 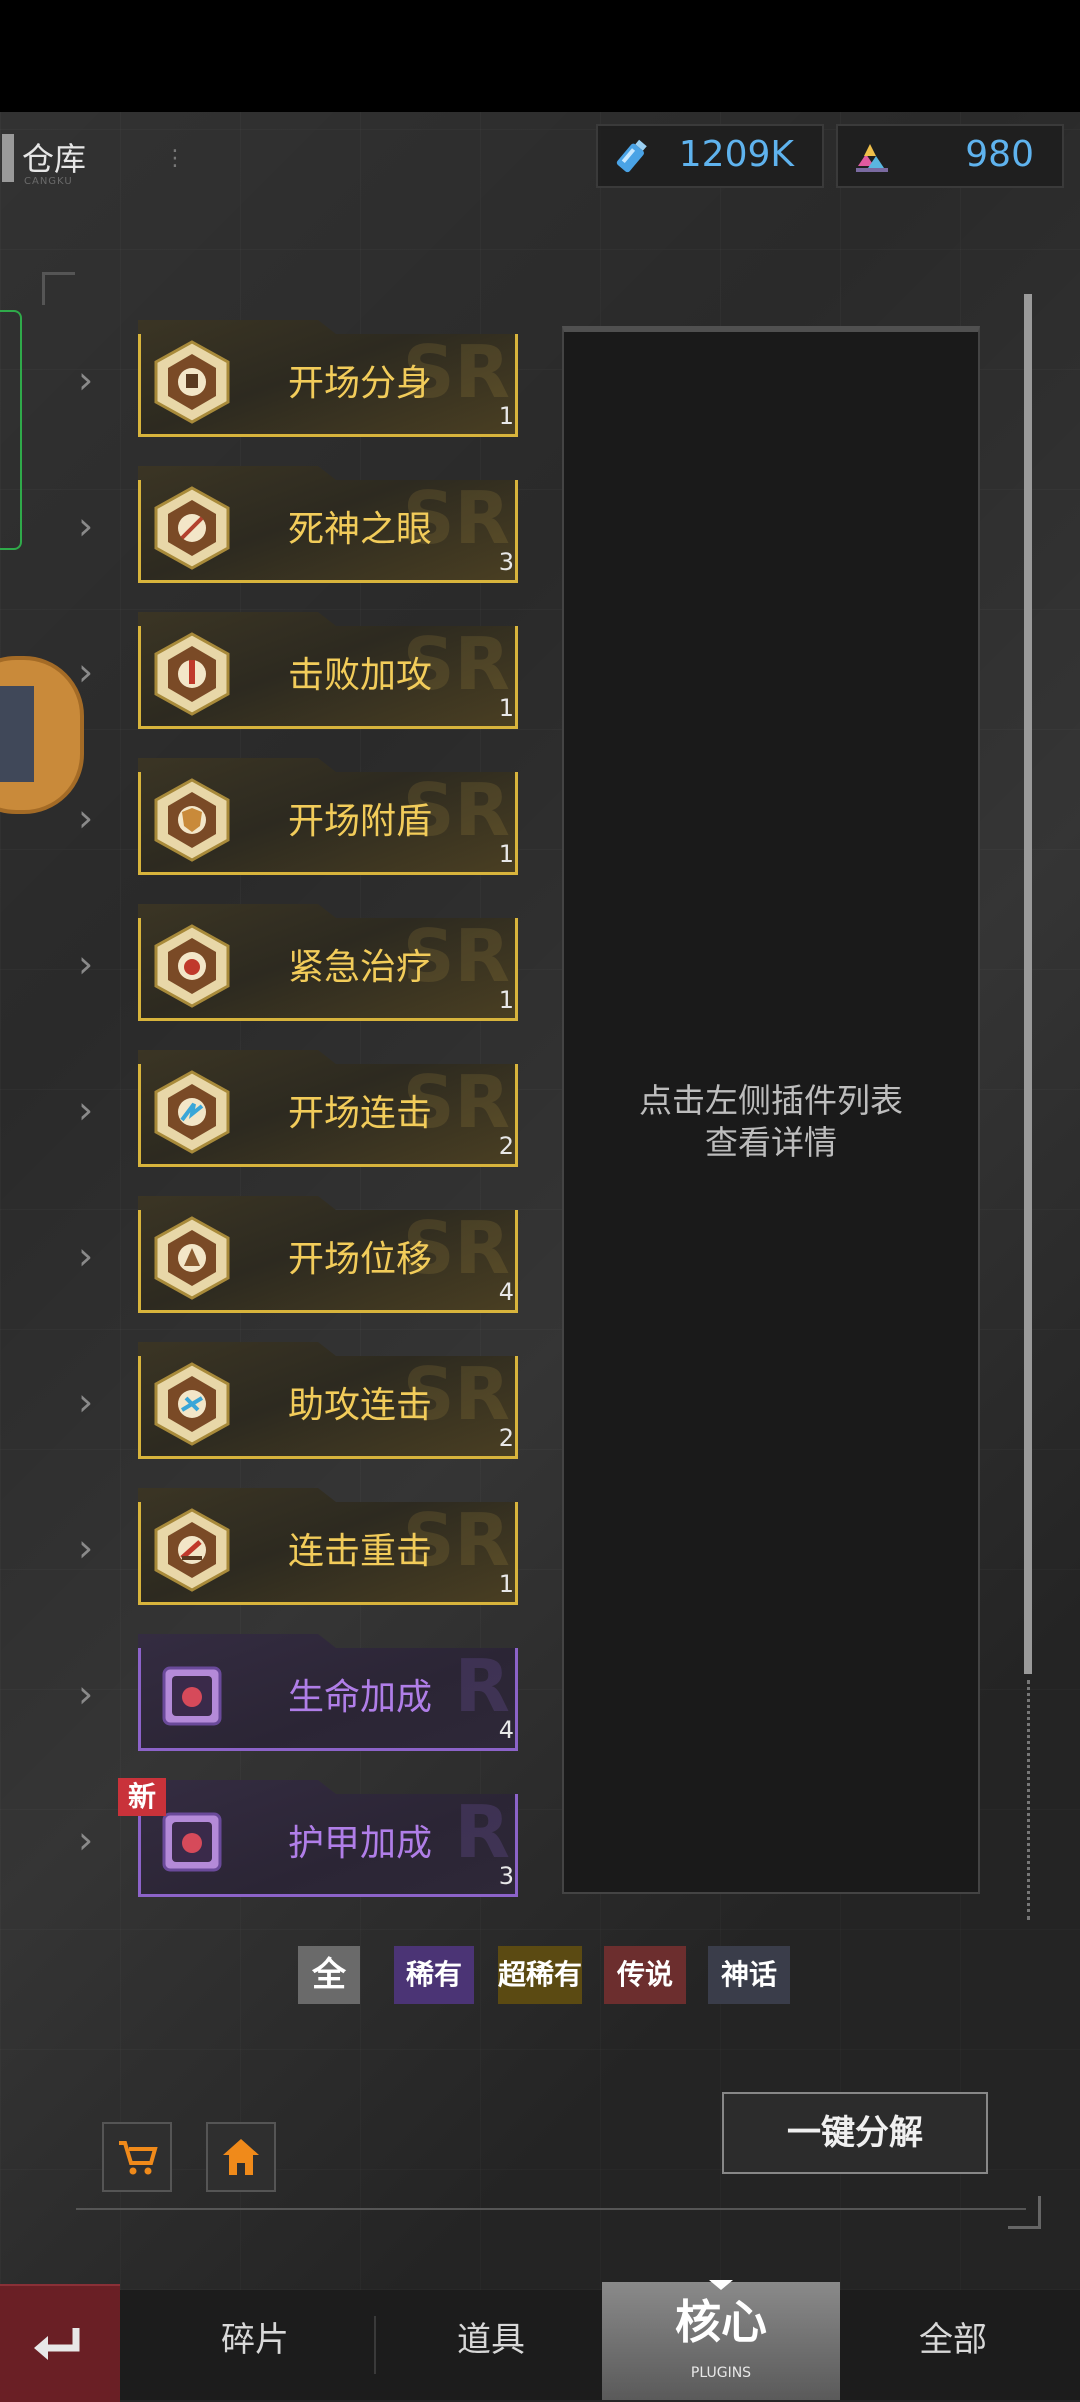 I want to click on active-tab-notch, so click(x=721, y=2285).